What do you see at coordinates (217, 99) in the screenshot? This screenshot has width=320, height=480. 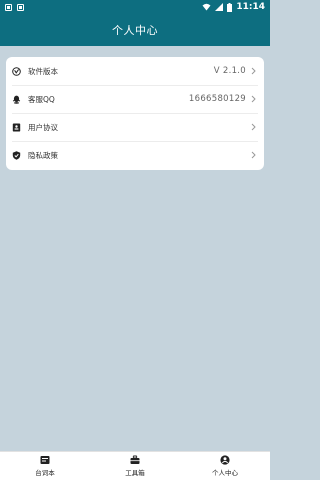 I see `settings-item-value: 1666580129` at bounding box center [217, 99].